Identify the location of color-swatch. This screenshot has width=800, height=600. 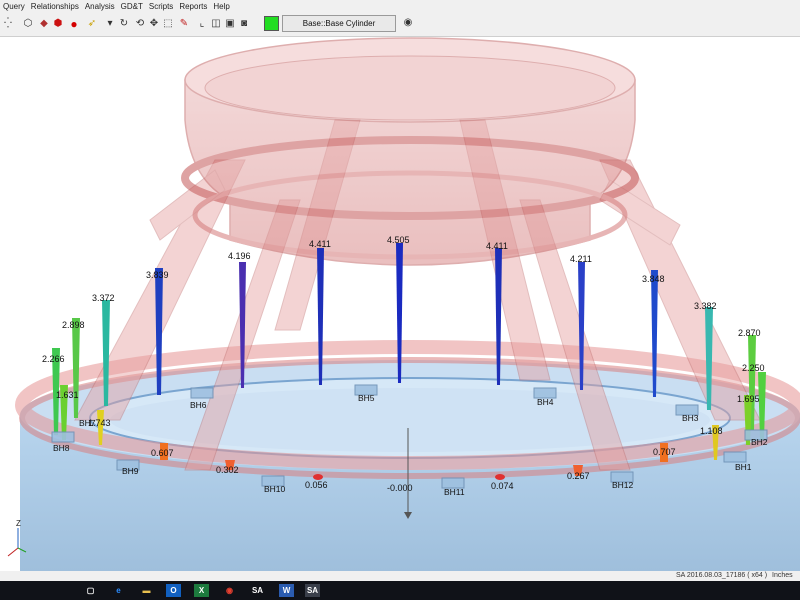
(271, 23).